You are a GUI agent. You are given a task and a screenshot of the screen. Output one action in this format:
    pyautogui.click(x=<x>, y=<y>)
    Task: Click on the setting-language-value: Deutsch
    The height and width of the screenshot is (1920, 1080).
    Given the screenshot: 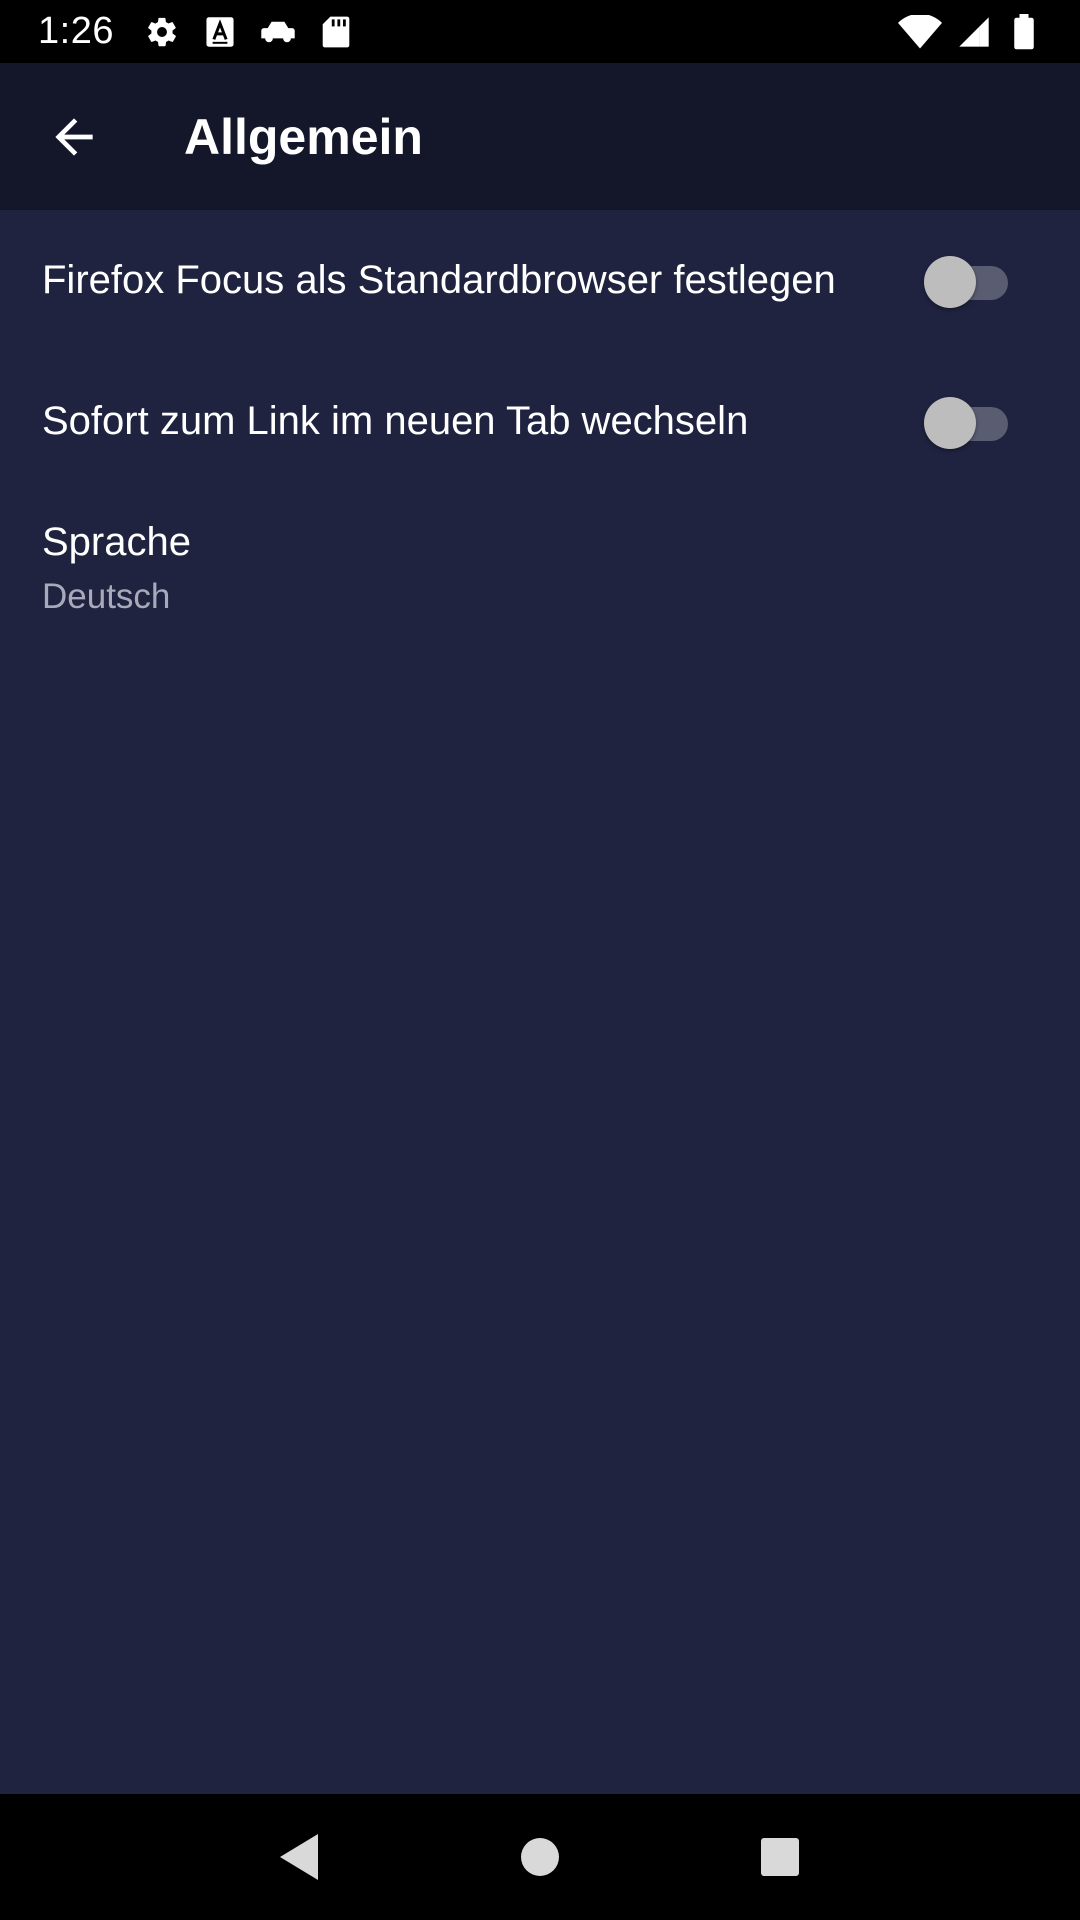 What is the action you would take?
    pyautogui.click(x=106, y=596)
    